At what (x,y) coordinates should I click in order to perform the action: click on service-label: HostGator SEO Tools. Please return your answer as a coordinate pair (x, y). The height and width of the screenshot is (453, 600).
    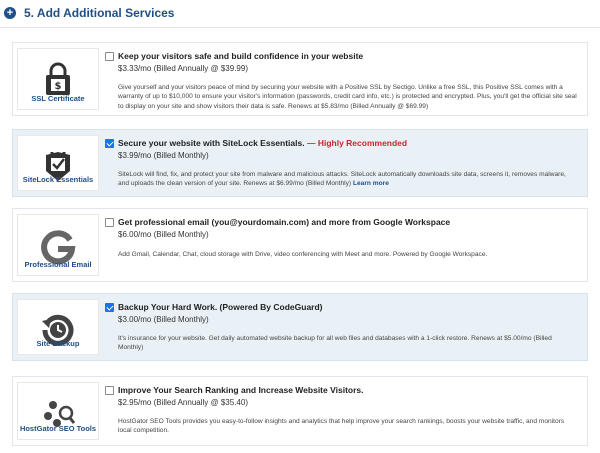
    Looking at the image, I should click on (58, 428).